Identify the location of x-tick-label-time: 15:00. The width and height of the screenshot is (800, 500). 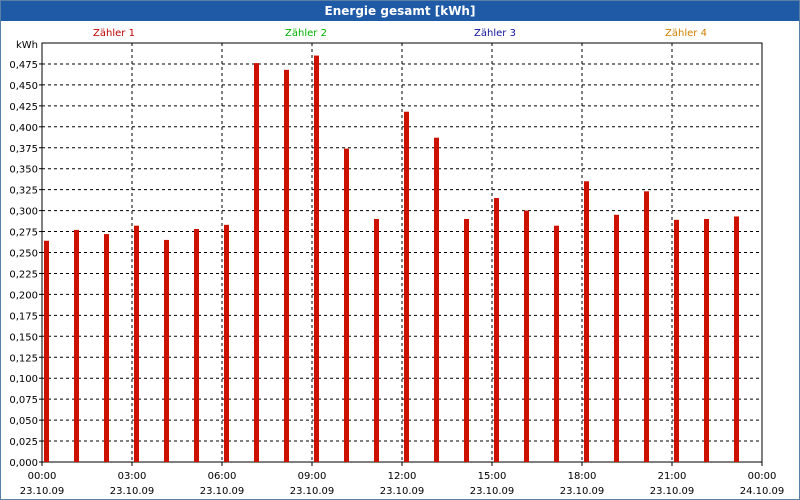
(492, 476).